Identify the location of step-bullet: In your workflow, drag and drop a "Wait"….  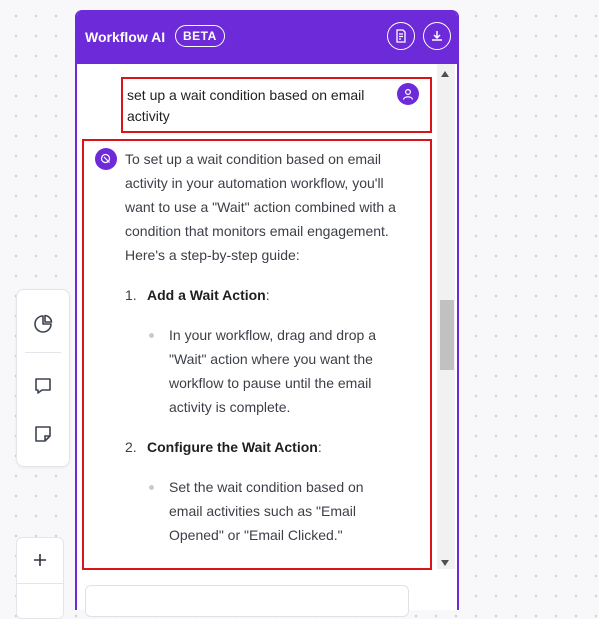
(252, 371).